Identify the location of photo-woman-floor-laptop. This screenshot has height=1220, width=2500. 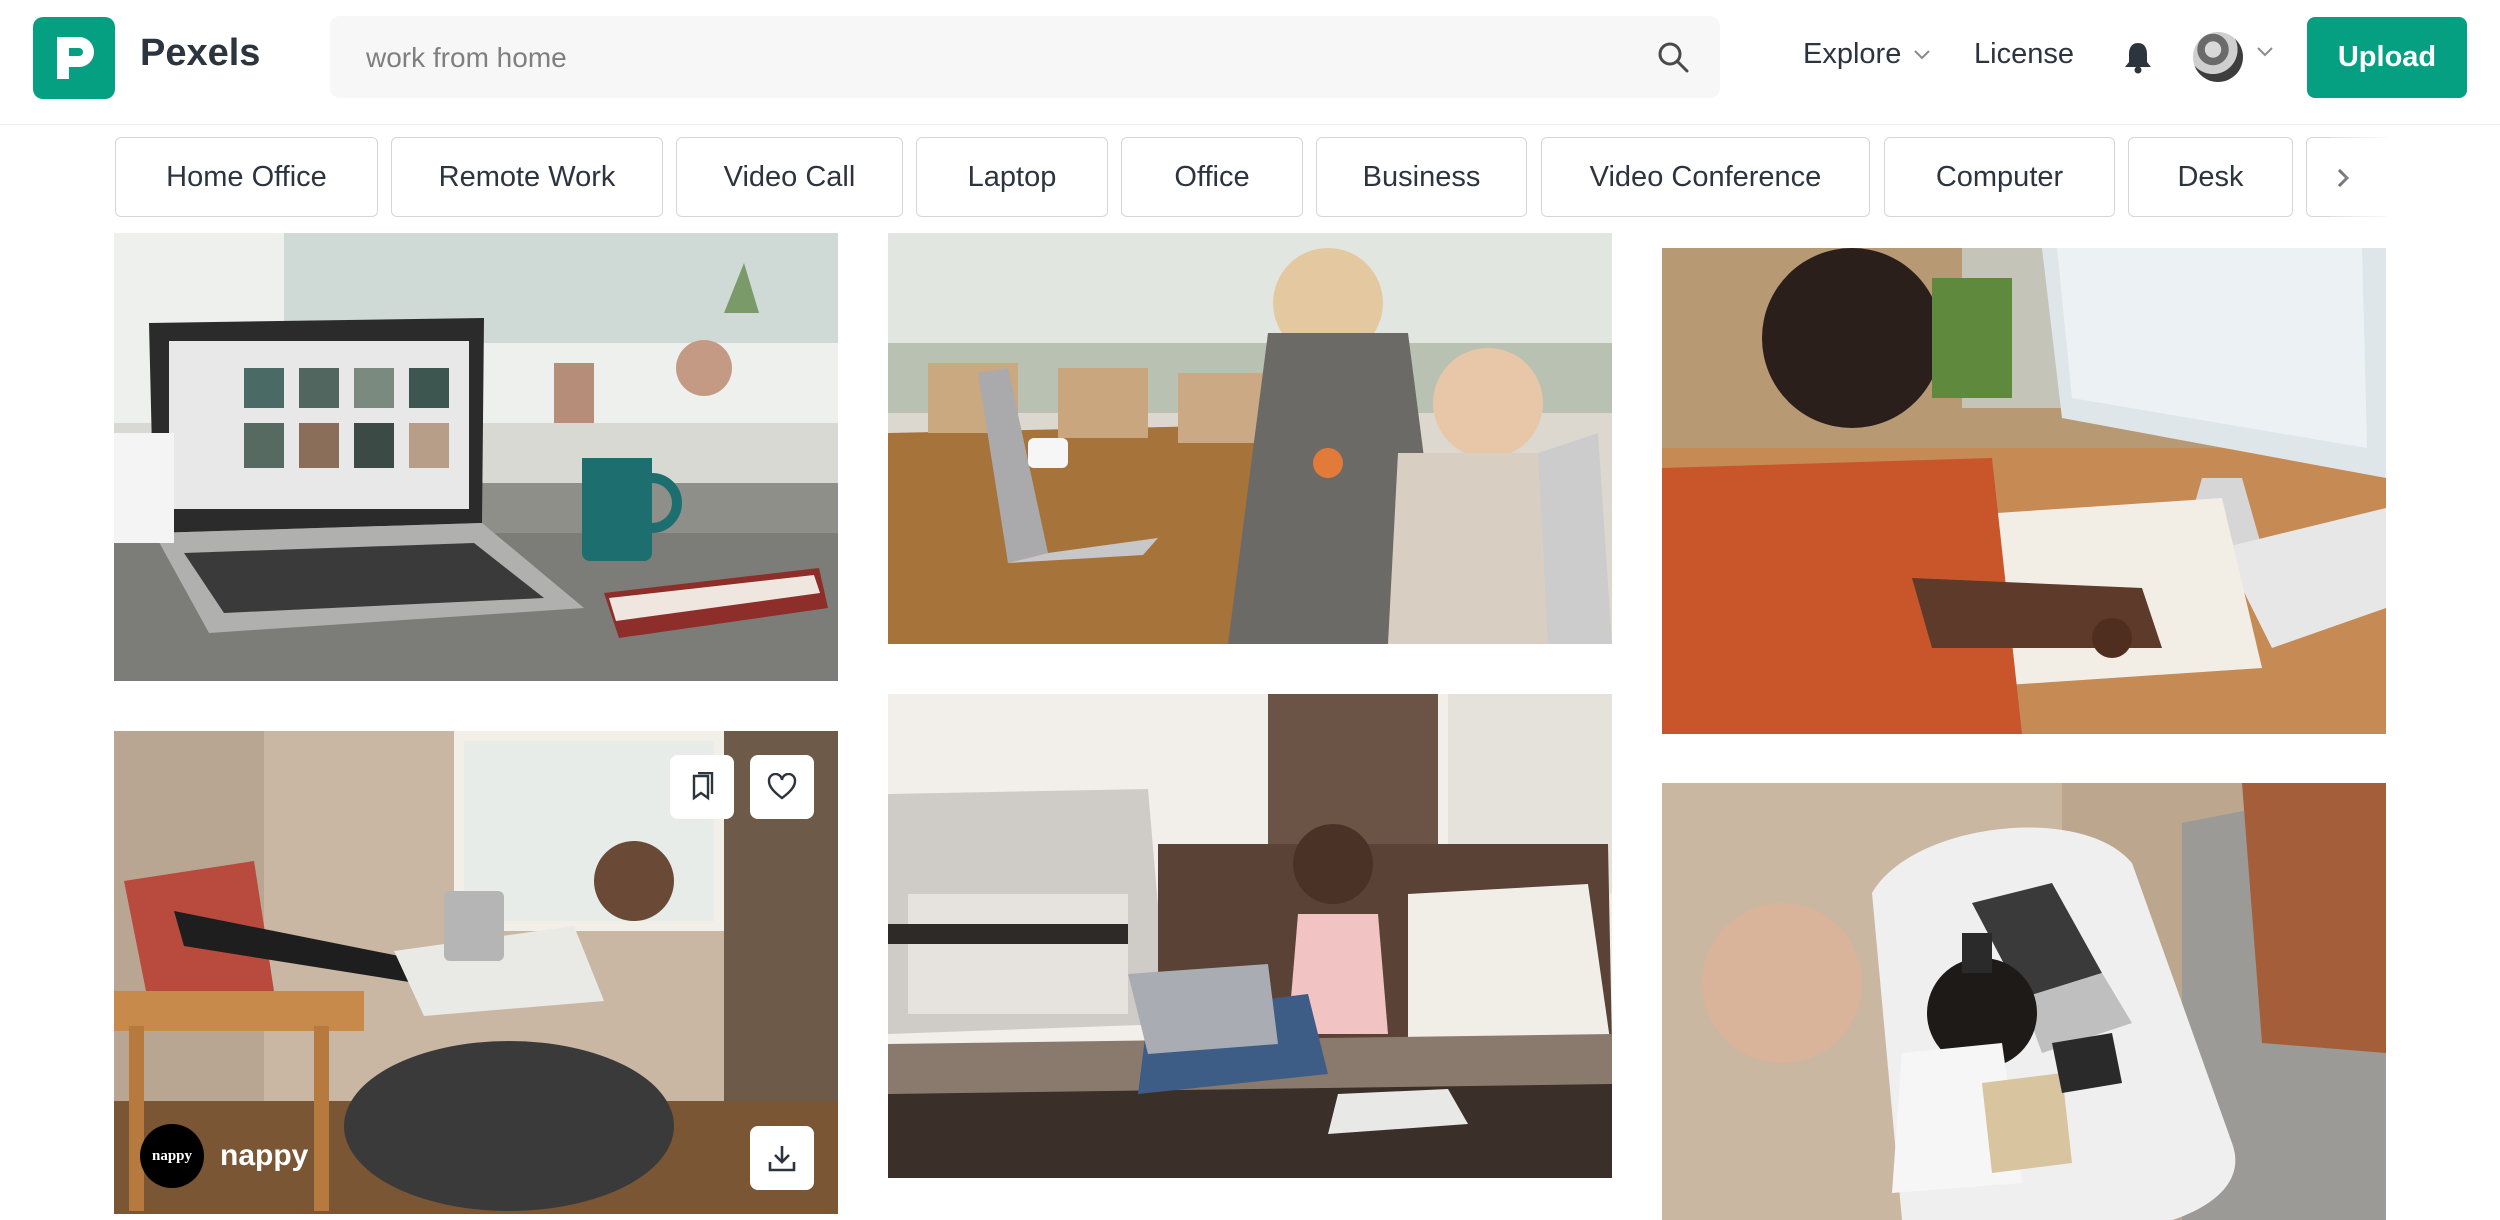
(1250, 936).